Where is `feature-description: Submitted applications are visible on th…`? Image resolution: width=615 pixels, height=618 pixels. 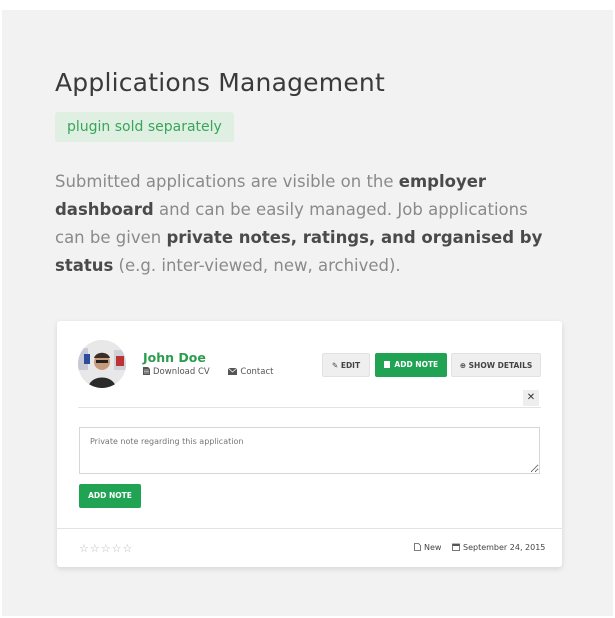 feature-description: Submitted applications are visible on th… is located at coordinates (305, 224).